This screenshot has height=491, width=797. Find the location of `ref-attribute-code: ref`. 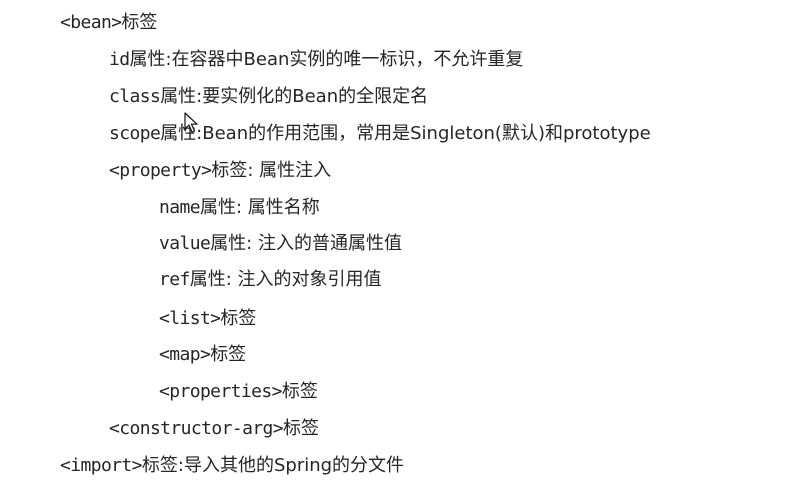

ref-attribute-code: ref is located at coordinates (174, 279).